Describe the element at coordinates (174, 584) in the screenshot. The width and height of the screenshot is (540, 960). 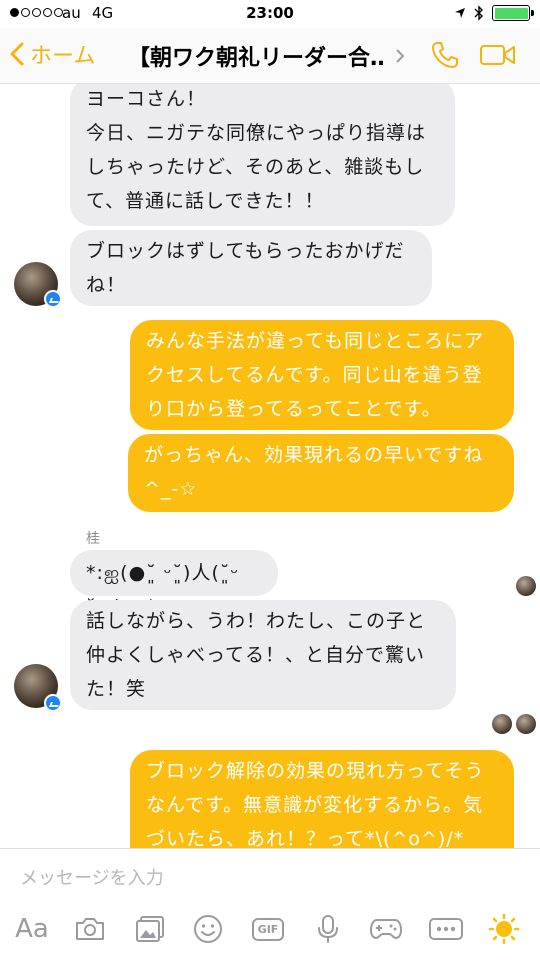
I see `message-bubble-incoming: *:ஐ(●˘͈ ᵕ˘͈)人(˘͈ᵕ ˘͈●)ஐ:*` at that location.